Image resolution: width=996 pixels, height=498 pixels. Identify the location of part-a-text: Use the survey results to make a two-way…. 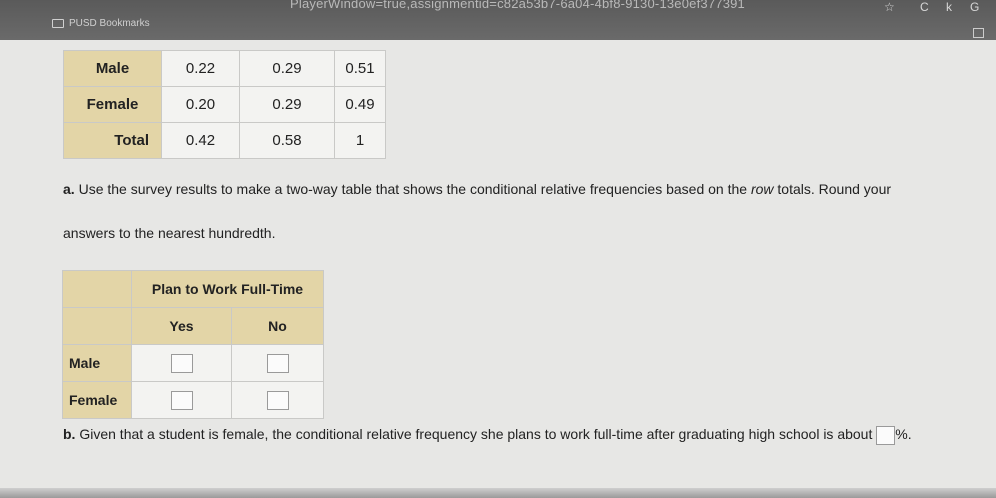
(414, 189).